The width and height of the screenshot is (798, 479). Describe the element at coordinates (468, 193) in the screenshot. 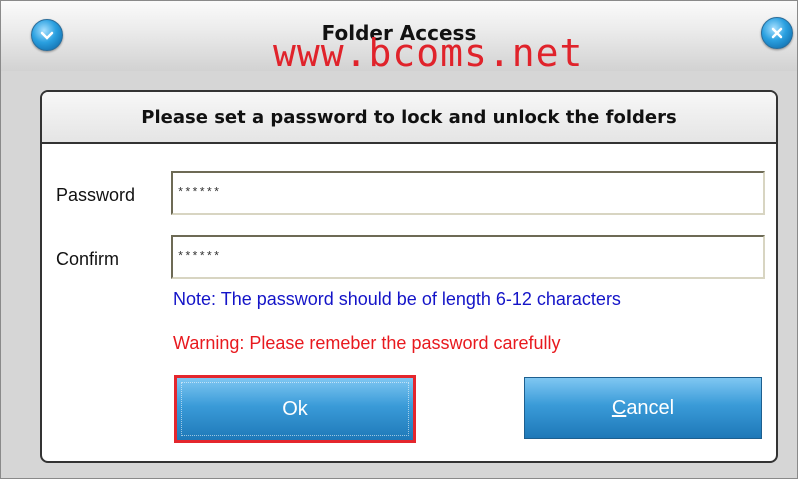

I see `password-field` at that location.